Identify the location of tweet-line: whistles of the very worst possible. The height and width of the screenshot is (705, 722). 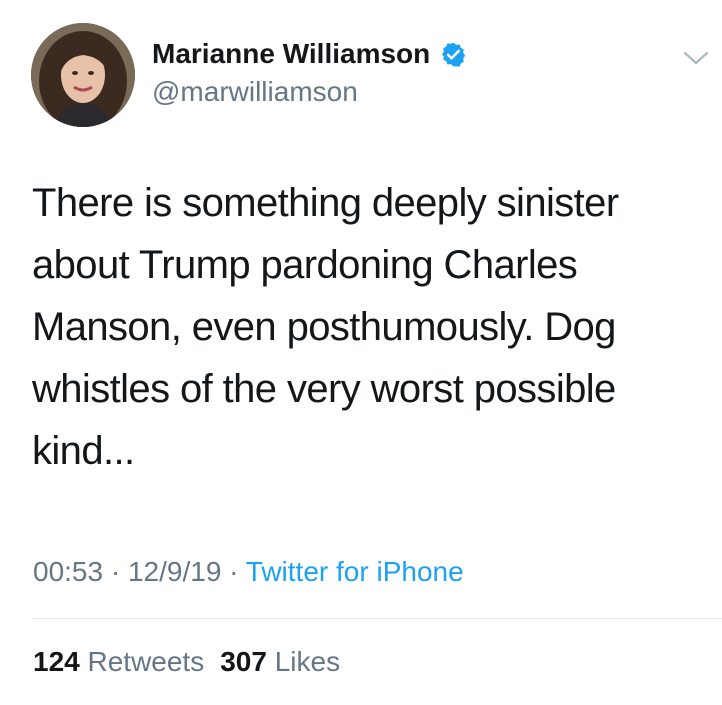
(324, 389).